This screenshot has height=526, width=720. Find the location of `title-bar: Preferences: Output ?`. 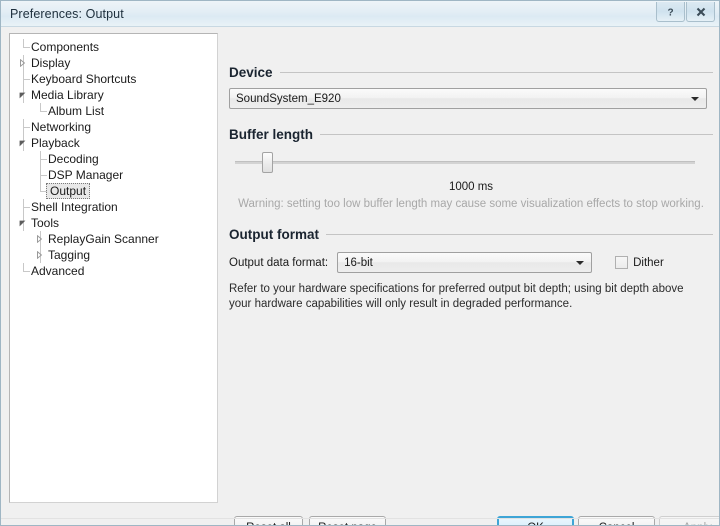

title-bar: Preferences: Output ? is located at coordinates (360, 14).